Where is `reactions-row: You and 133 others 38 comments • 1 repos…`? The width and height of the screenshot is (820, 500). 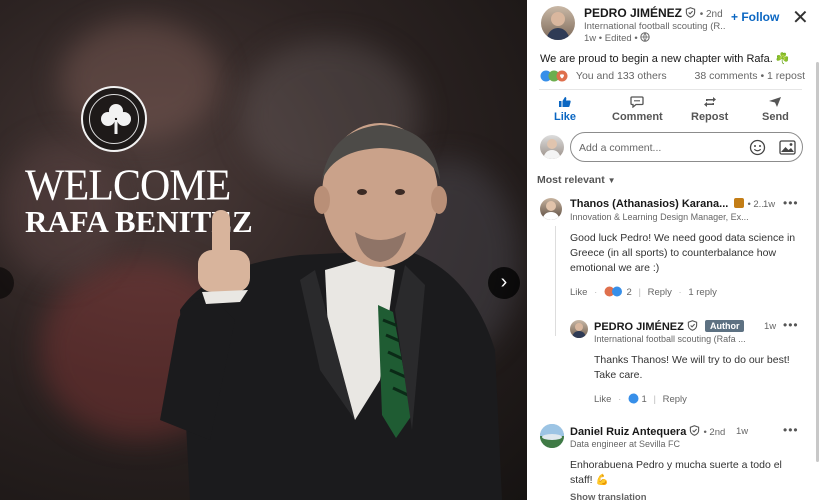 reactions-row: You and 133 others 38 comments • 1 repos… is located at coordinates (672, 76).